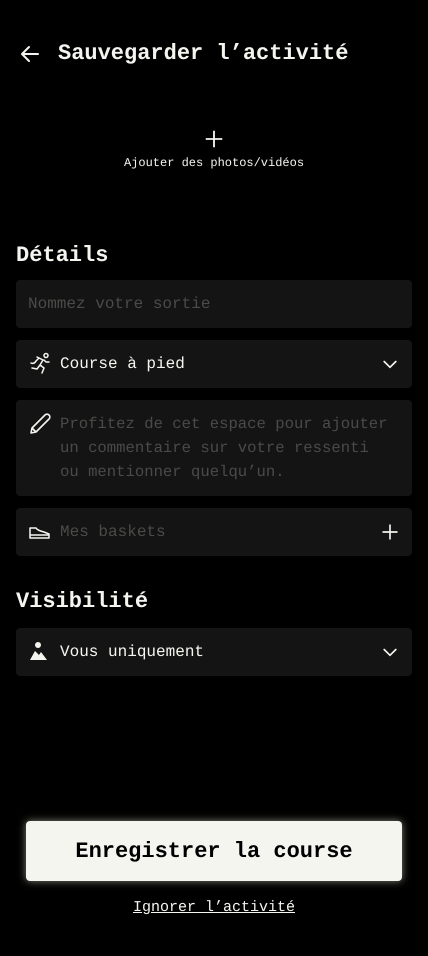 This screenshot has width=428, height=956. I want to click on save-button: Enregistrer la course, so click(214, 851).